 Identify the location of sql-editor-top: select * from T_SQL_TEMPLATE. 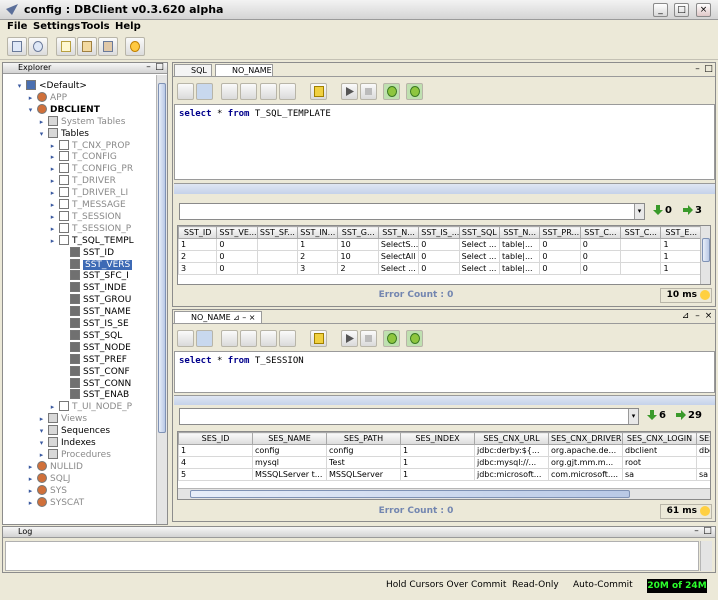
(444, 142).